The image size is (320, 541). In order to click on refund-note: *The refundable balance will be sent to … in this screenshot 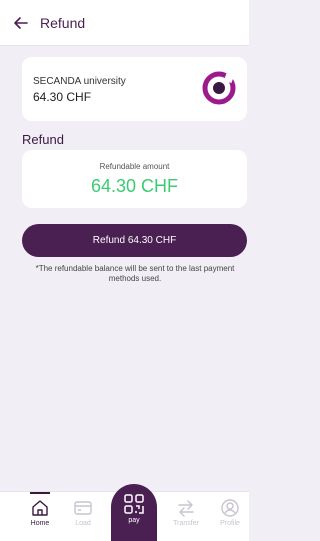, I will do `click(135, 273)`.